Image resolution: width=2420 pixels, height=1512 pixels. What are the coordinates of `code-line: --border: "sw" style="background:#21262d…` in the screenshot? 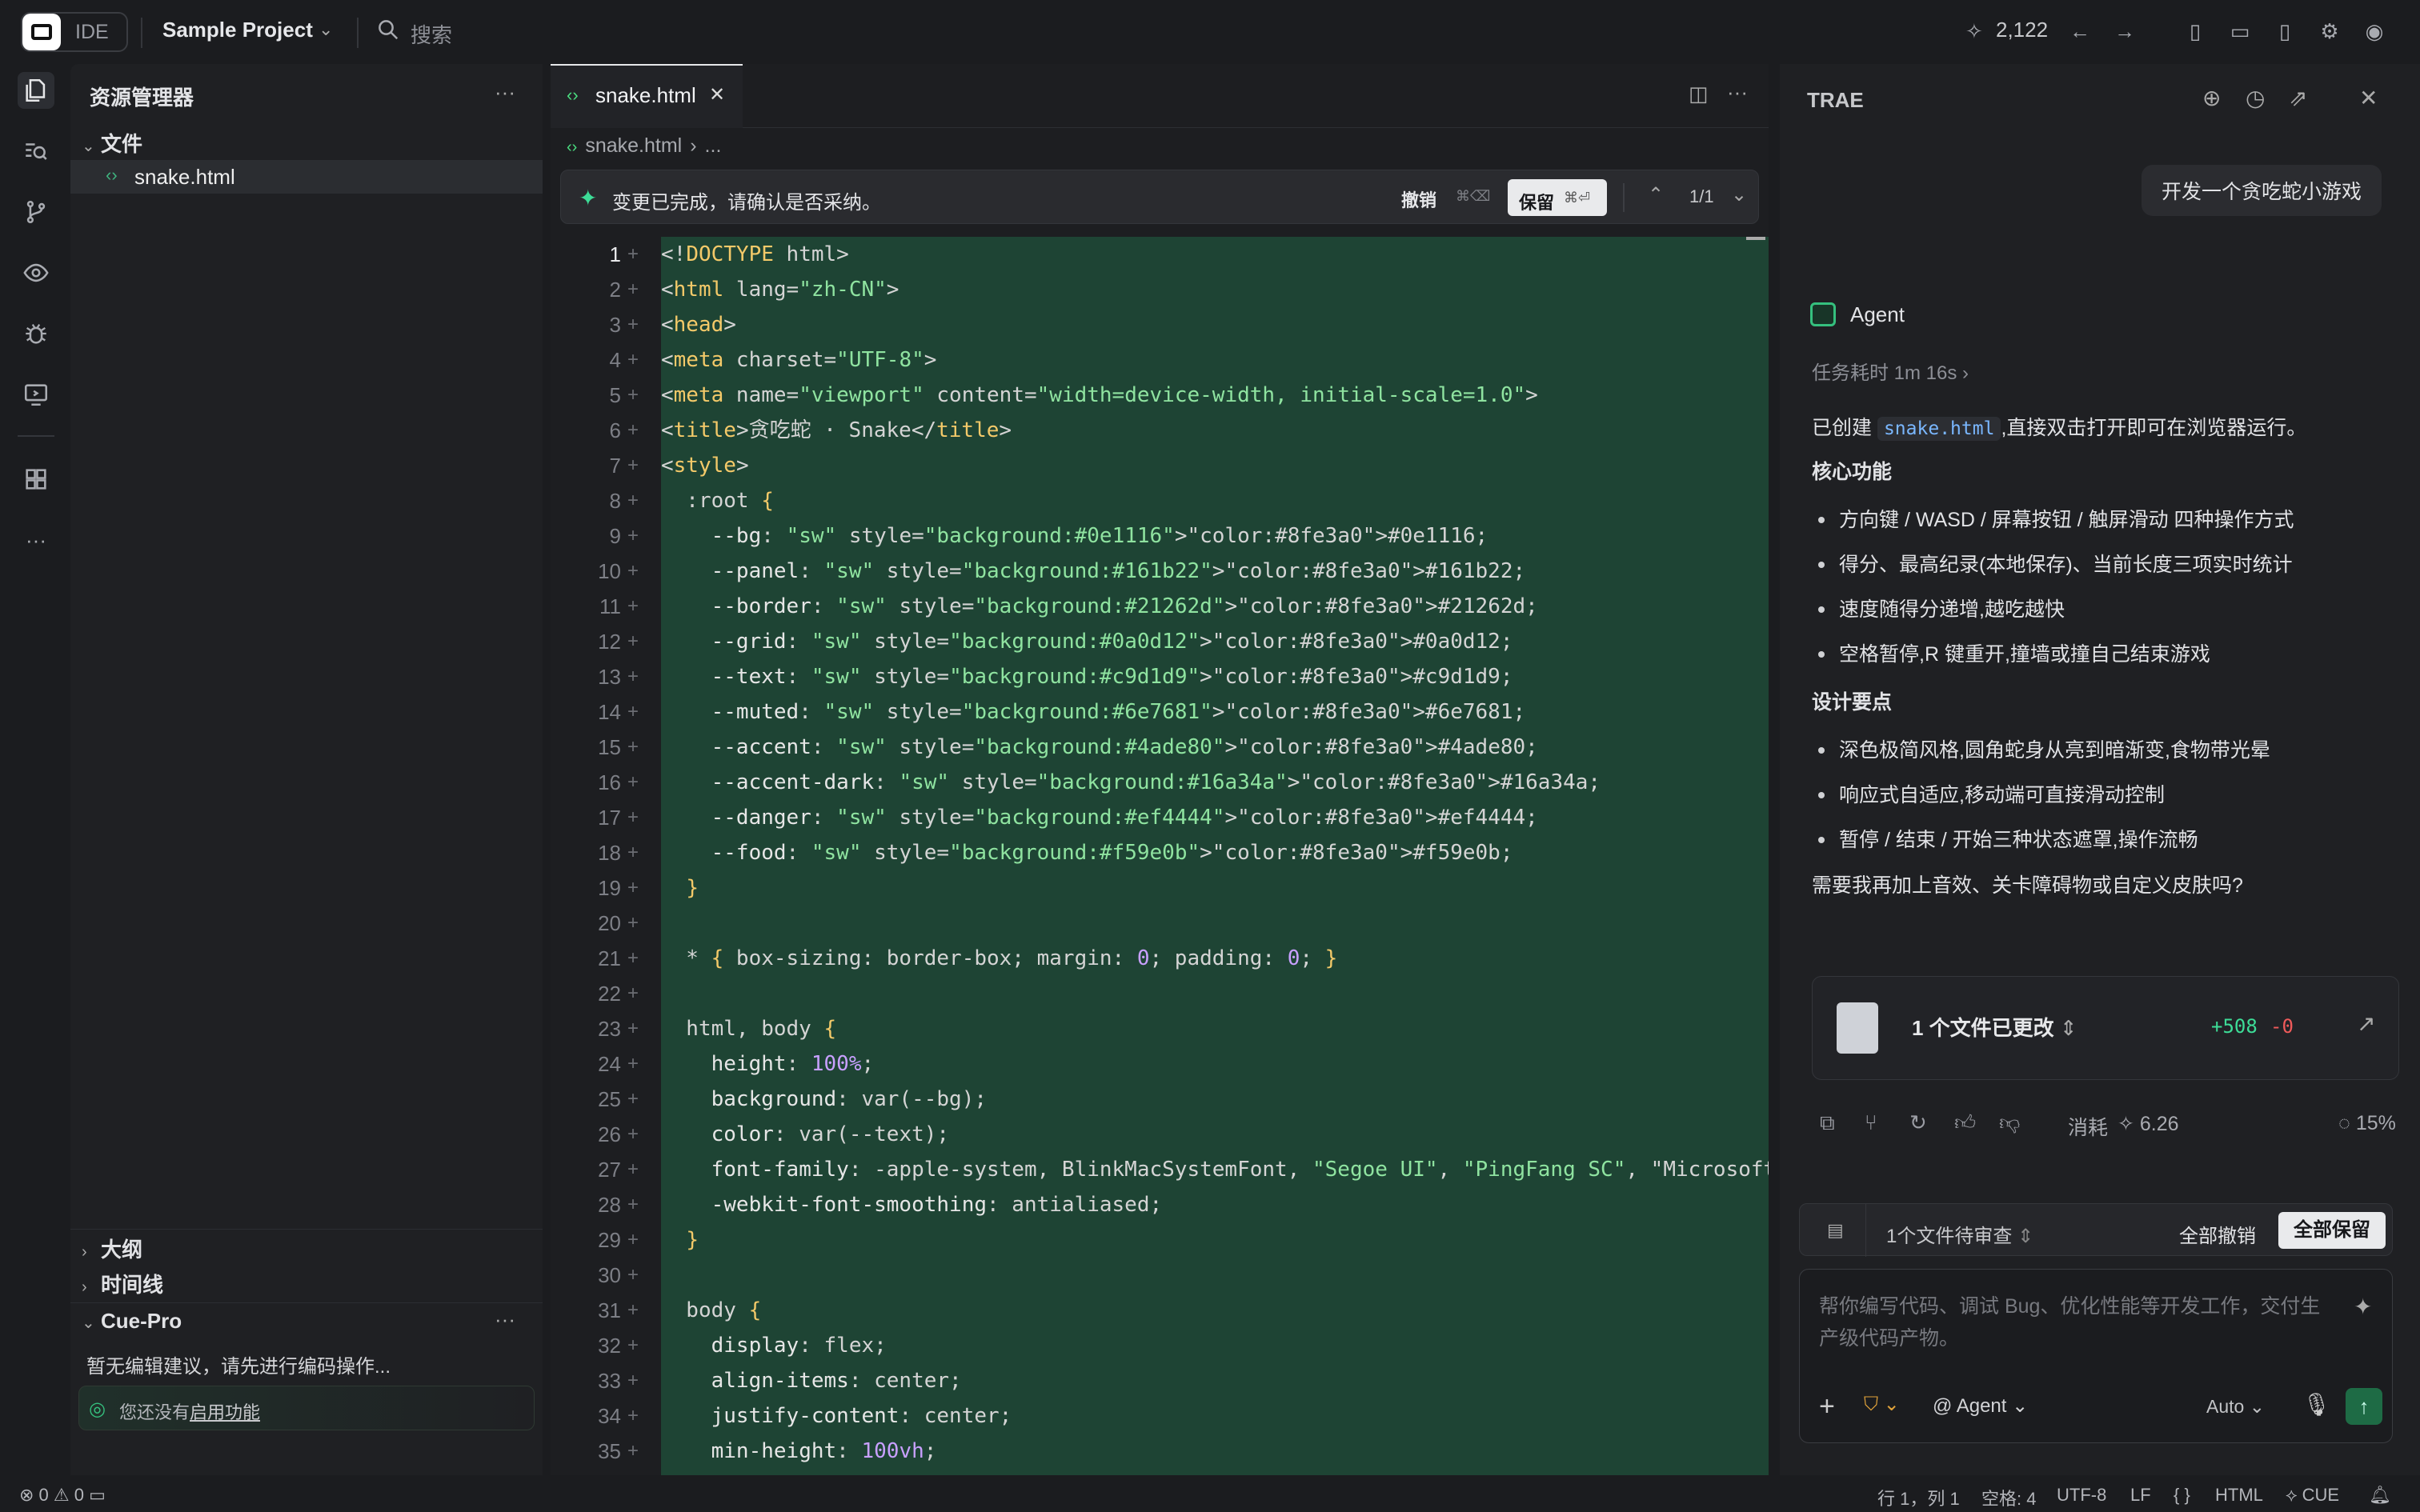 It's located at (1215, 606).